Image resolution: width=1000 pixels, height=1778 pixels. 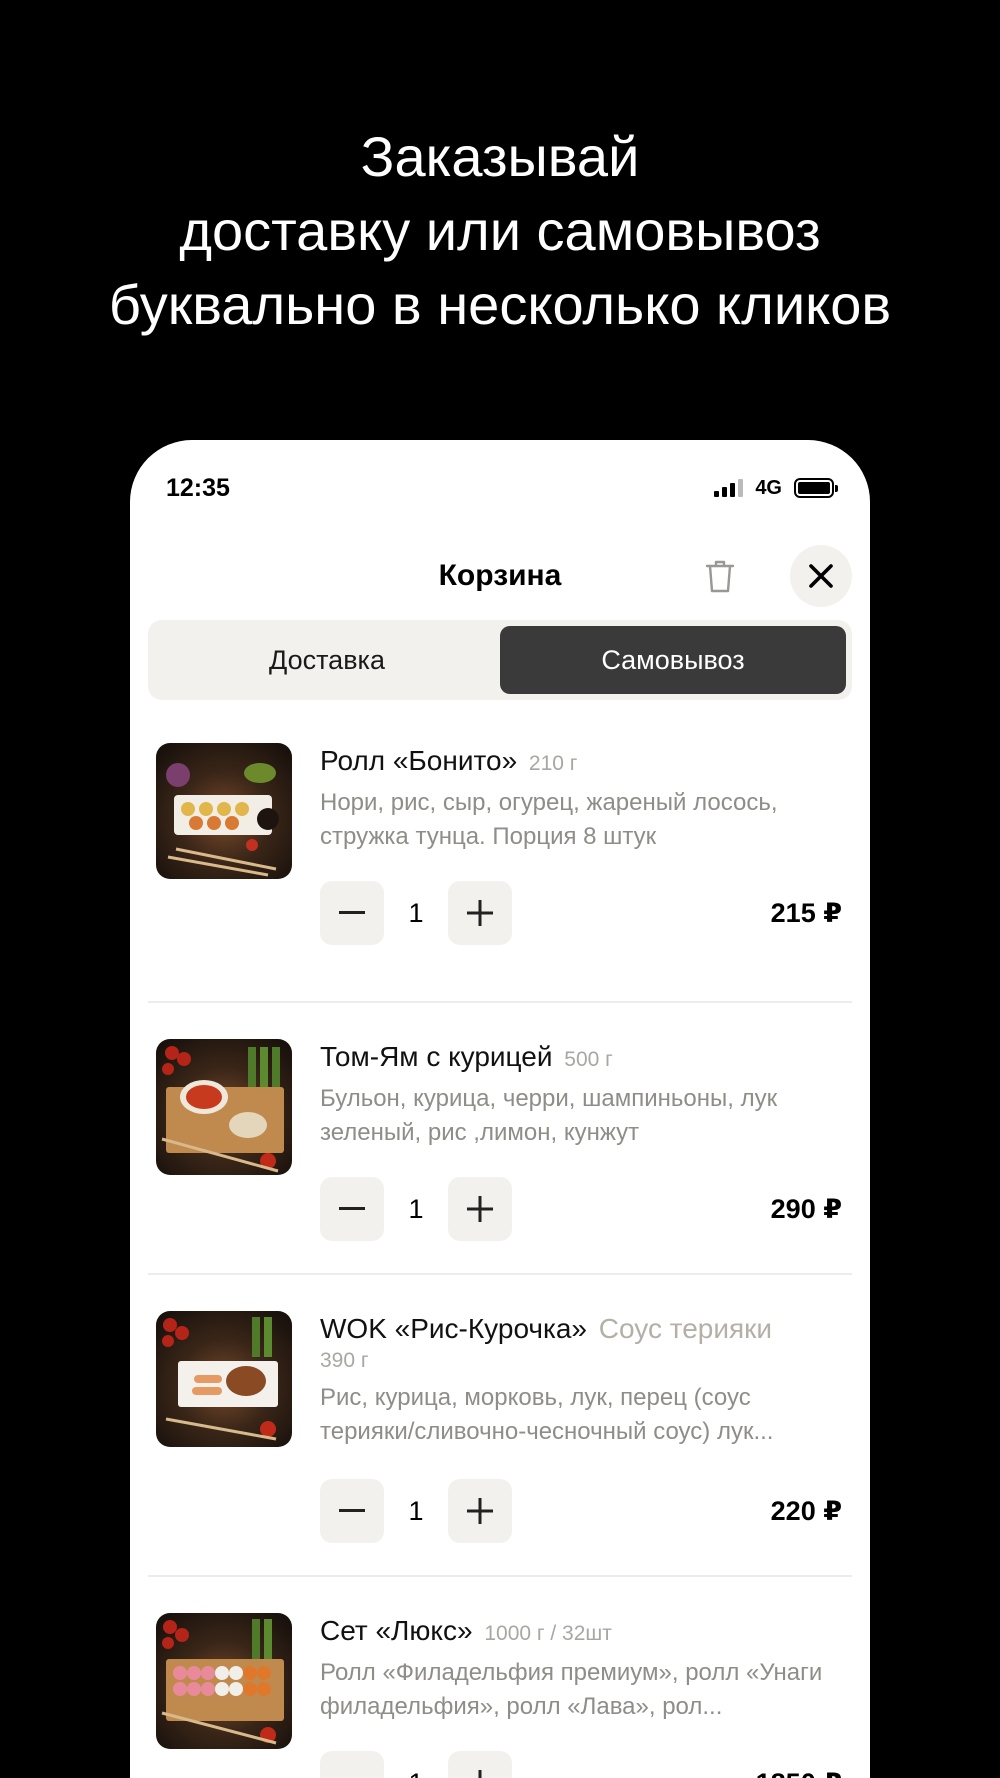 What do you see at coordinates (588, 1059) in the screenshot?
I see `item-weight: 500 г` at bounding box center [588, 1059].